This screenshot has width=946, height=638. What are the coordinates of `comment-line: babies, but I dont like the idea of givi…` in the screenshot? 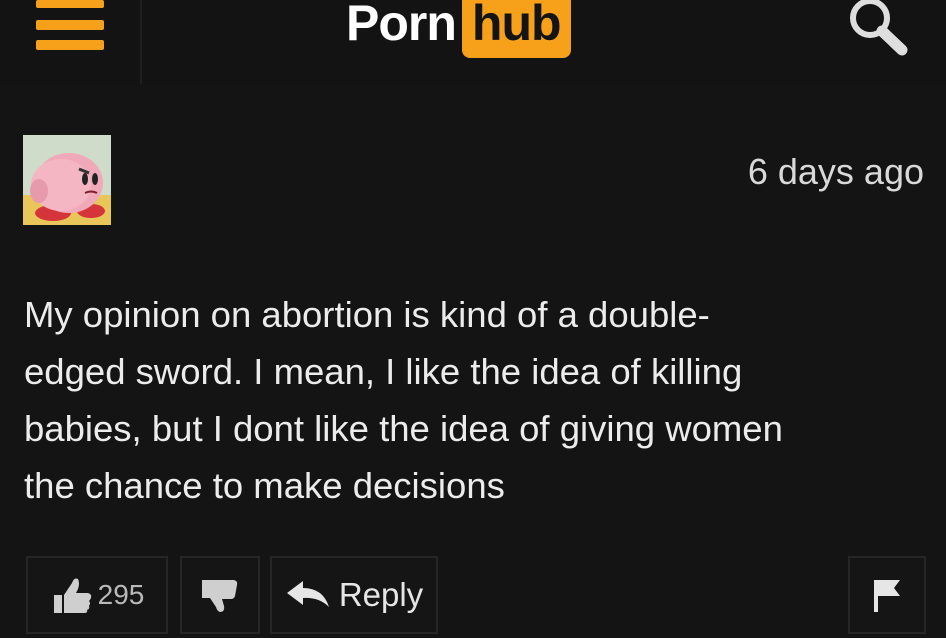 It's located at (403, 428).